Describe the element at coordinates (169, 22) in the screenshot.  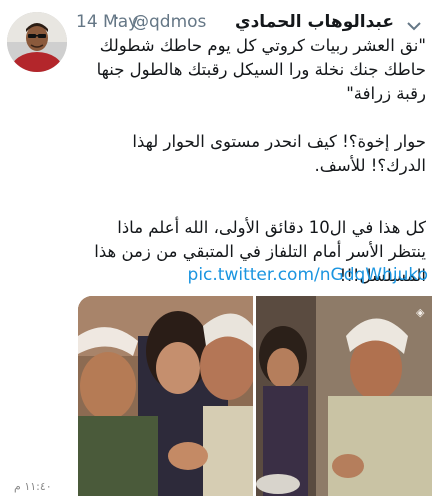
I see `user-handle: @qdmos` at that location.